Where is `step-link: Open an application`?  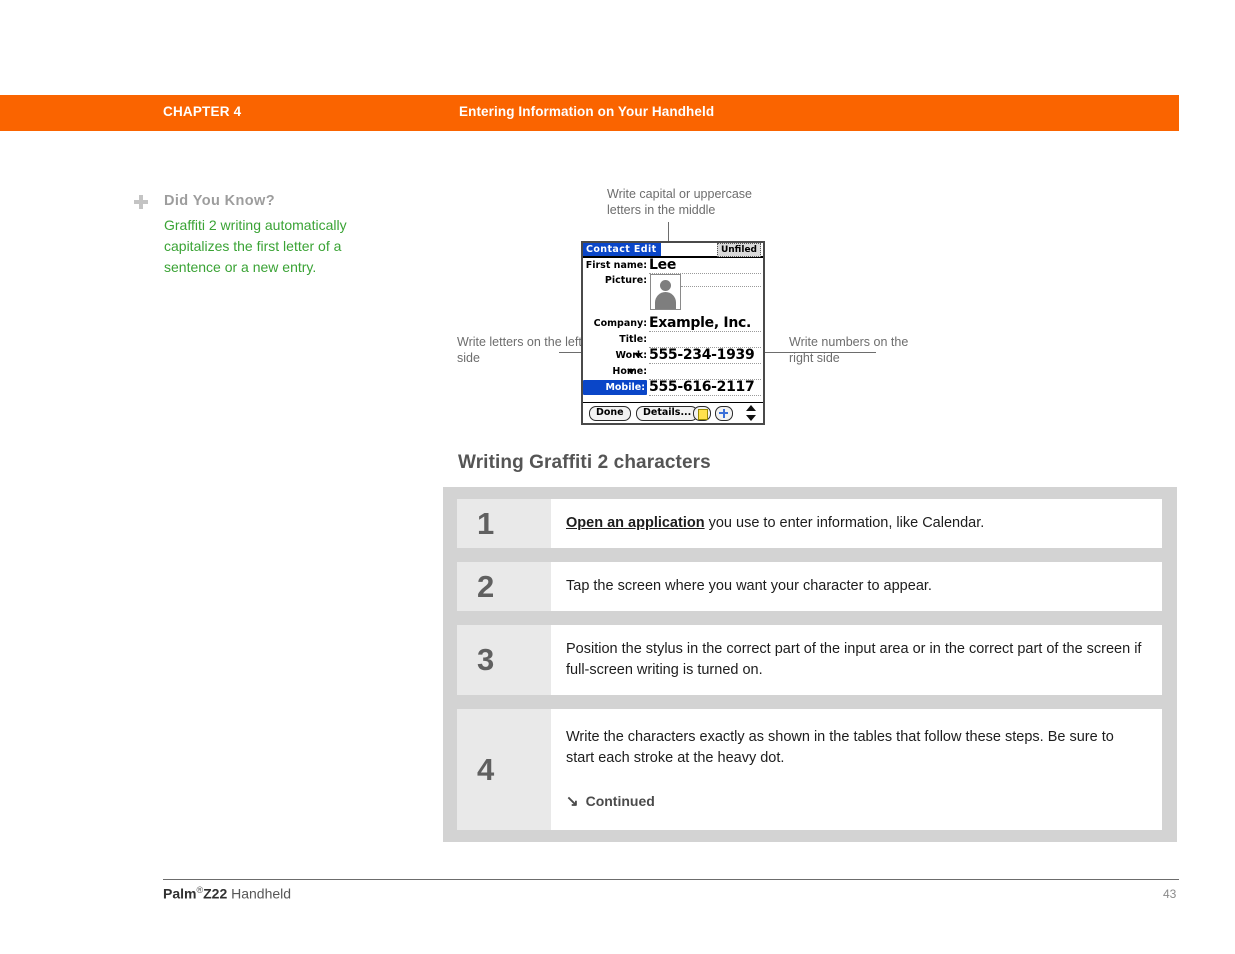
step-link: Open an application is located at coordinates (635, 523).